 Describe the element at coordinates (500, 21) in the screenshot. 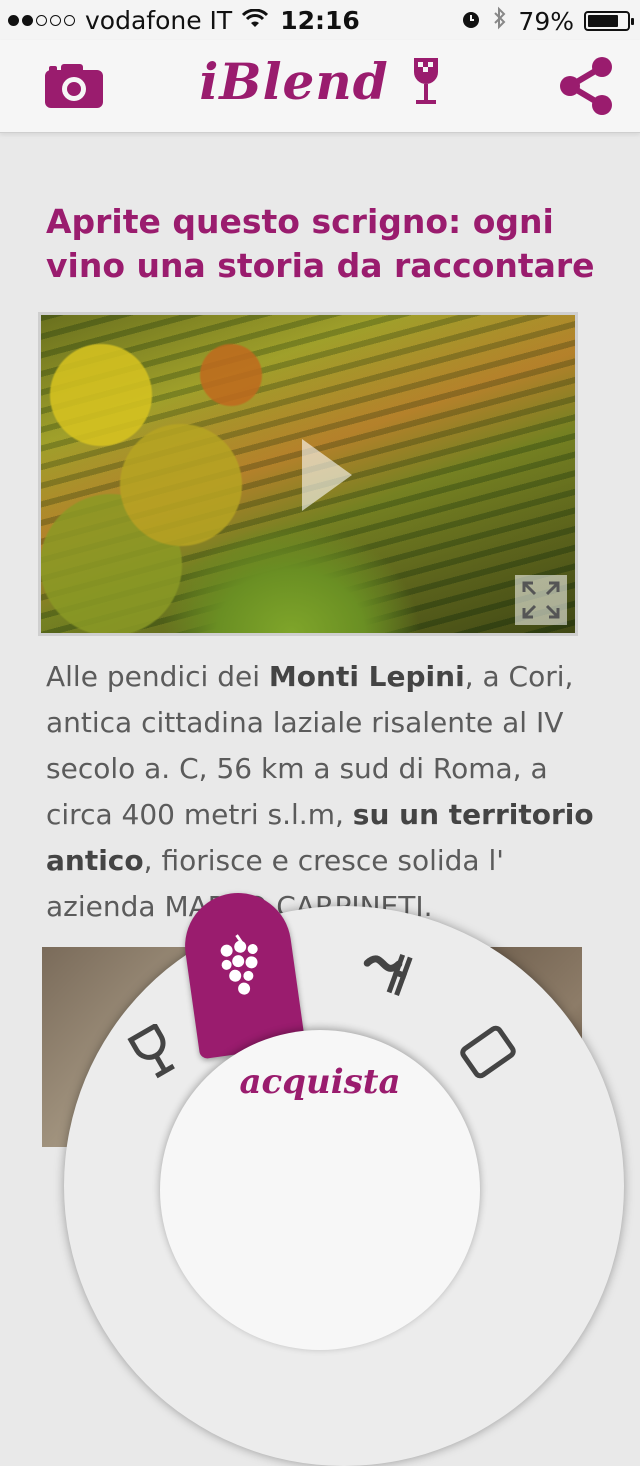

I see `bluetooth-icon` at that location.